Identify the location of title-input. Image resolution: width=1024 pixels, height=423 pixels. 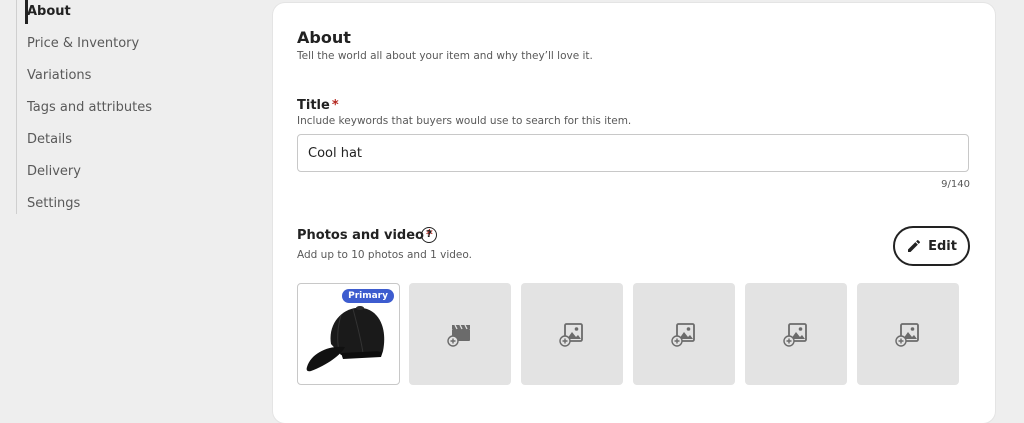
(633, 153).